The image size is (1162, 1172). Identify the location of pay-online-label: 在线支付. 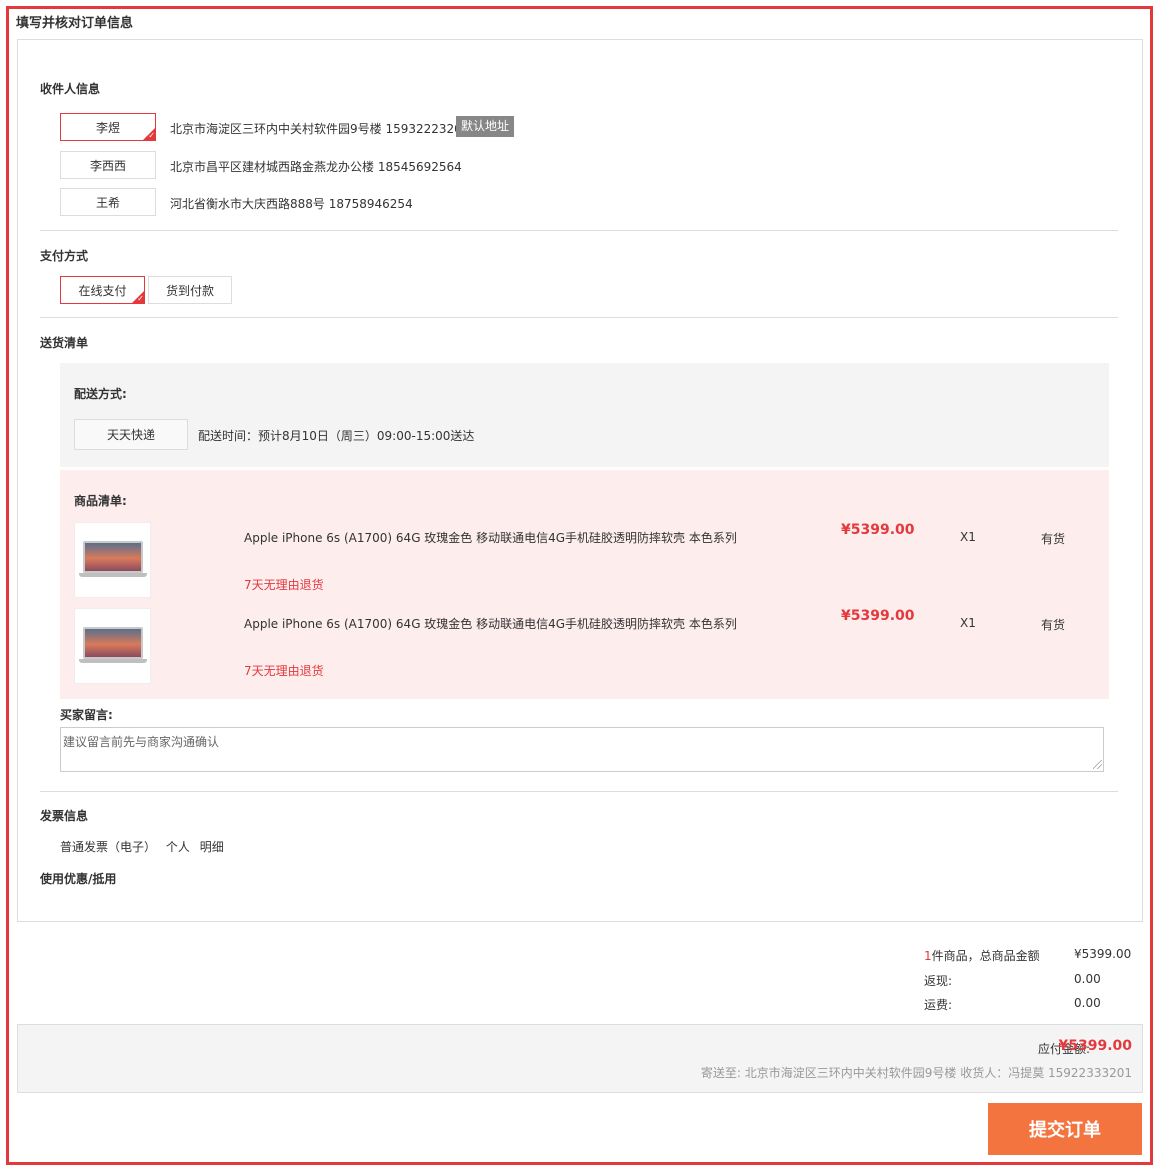
(102, 290).